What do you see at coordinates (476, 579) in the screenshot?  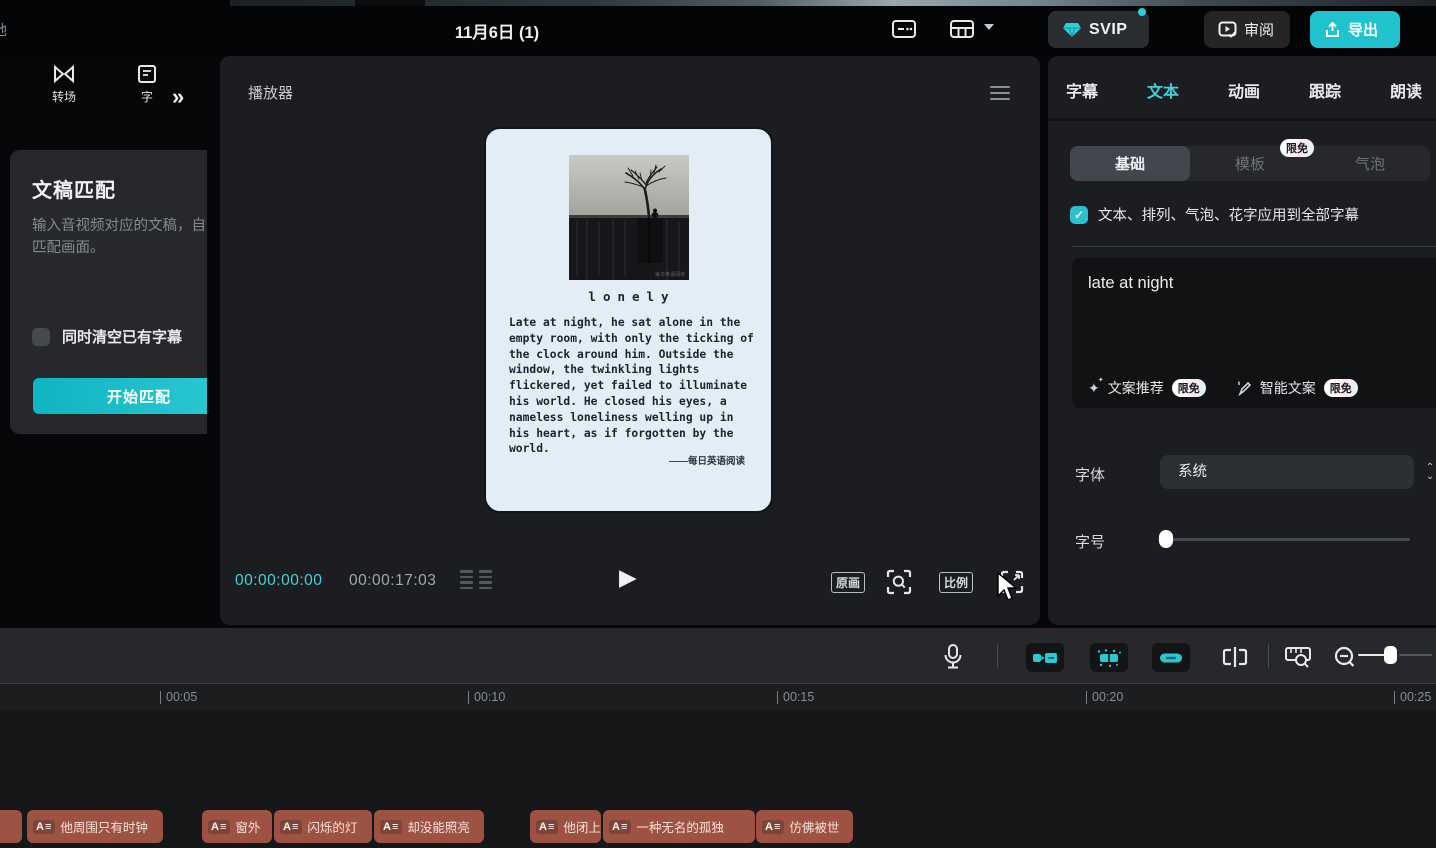 I see `frame-view-icon` at bounding box center [476, 579].